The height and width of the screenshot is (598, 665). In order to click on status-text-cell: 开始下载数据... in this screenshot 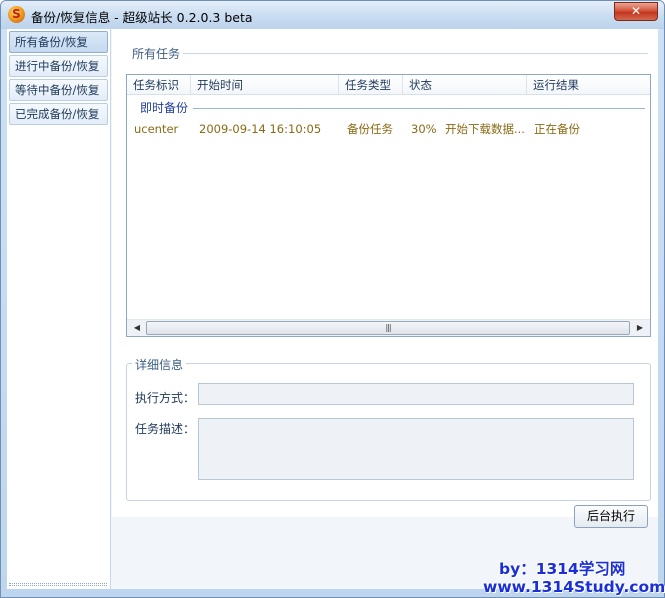, I will do `click(485, 129)`.